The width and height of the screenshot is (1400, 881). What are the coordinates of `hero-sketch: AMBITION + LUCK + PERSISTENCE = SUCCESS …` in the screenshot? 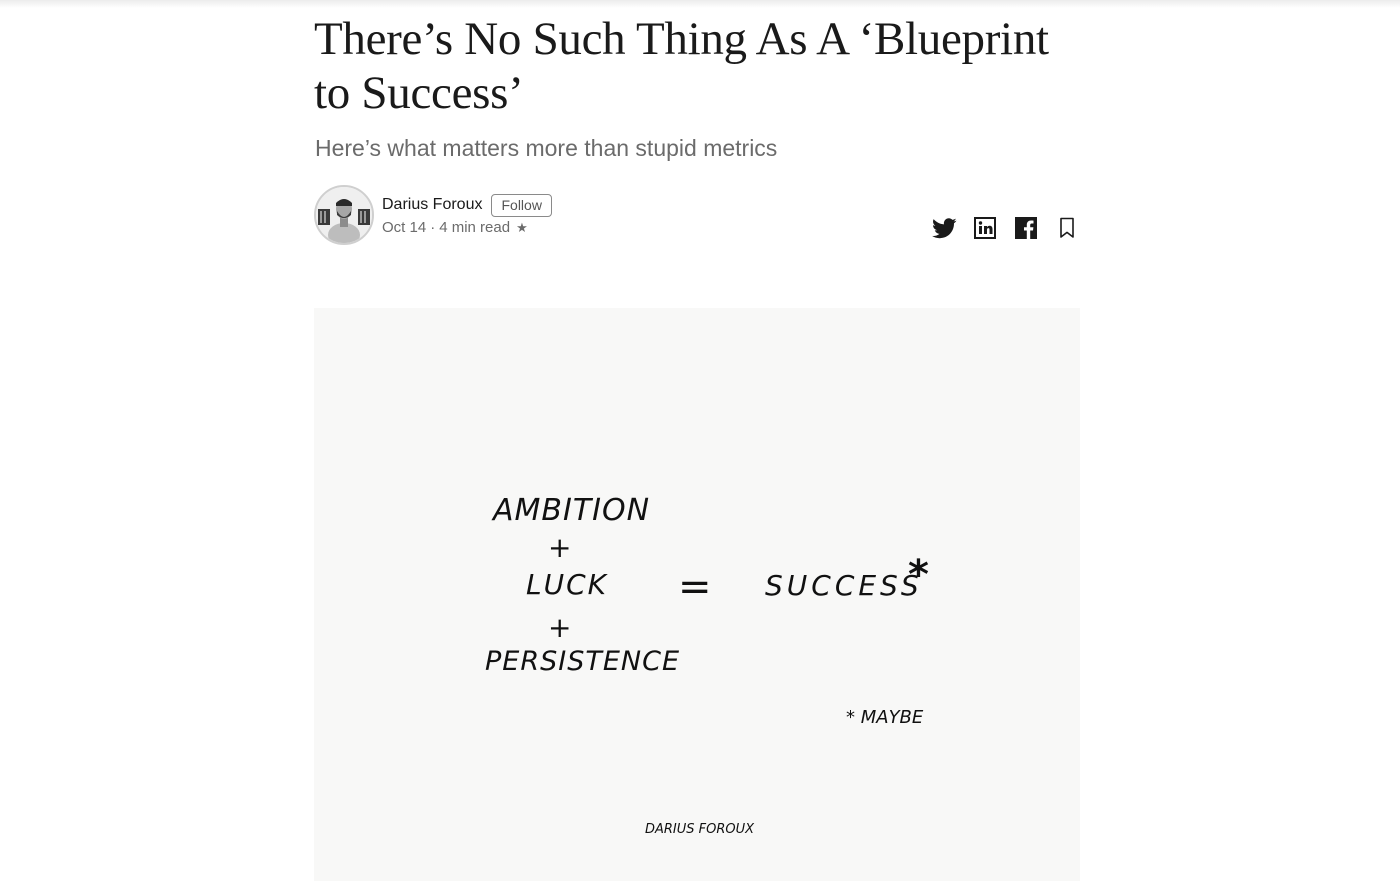 It's located at (707, 665).